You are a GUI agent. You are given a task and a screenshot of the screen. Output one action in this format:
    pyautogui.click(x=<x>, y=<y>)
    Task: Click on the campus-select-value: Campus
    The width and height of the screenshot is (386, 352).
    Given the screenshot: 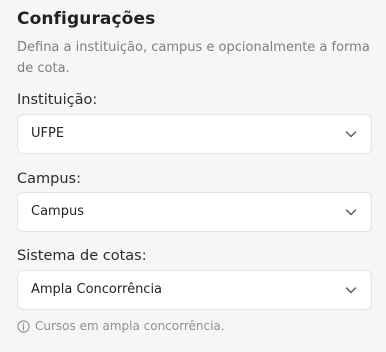 What is the action you would take?
    pyautogui.click(x=57, y=211)
    